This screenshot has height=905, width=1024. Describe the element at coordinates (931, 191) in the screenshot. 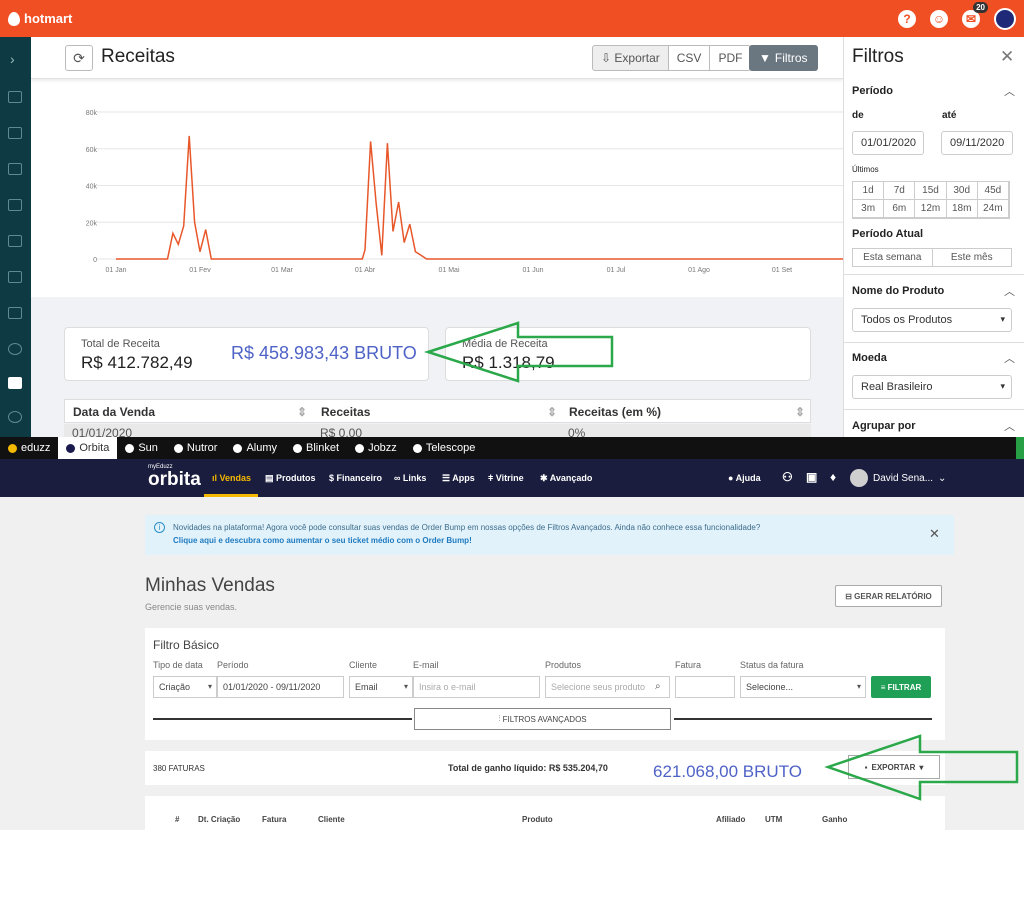

I see `range-option: 15d` at that location.